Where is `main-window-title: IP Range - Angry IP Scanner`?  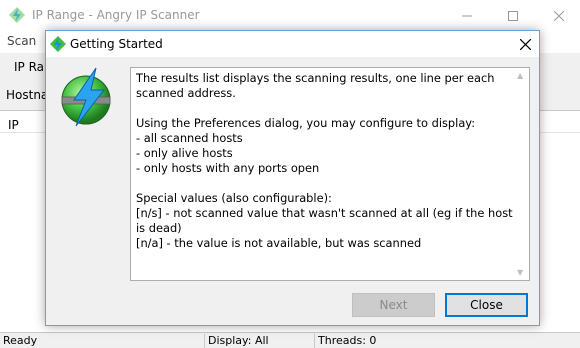
main-window-title: IP Range - Angry IP Scanner is located at coordinates (116, 15).